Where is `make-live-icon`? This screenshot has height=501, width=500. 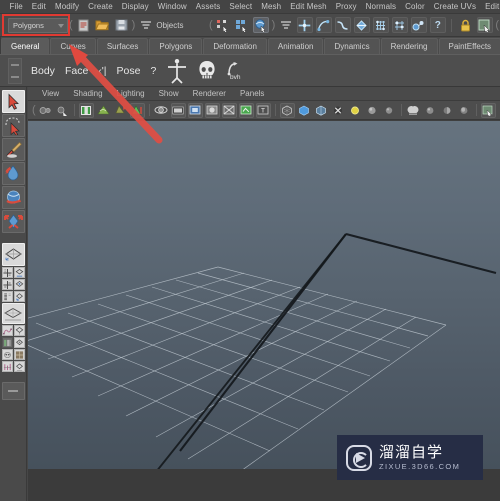 make-live-icon is located at coordinates (399, 25).